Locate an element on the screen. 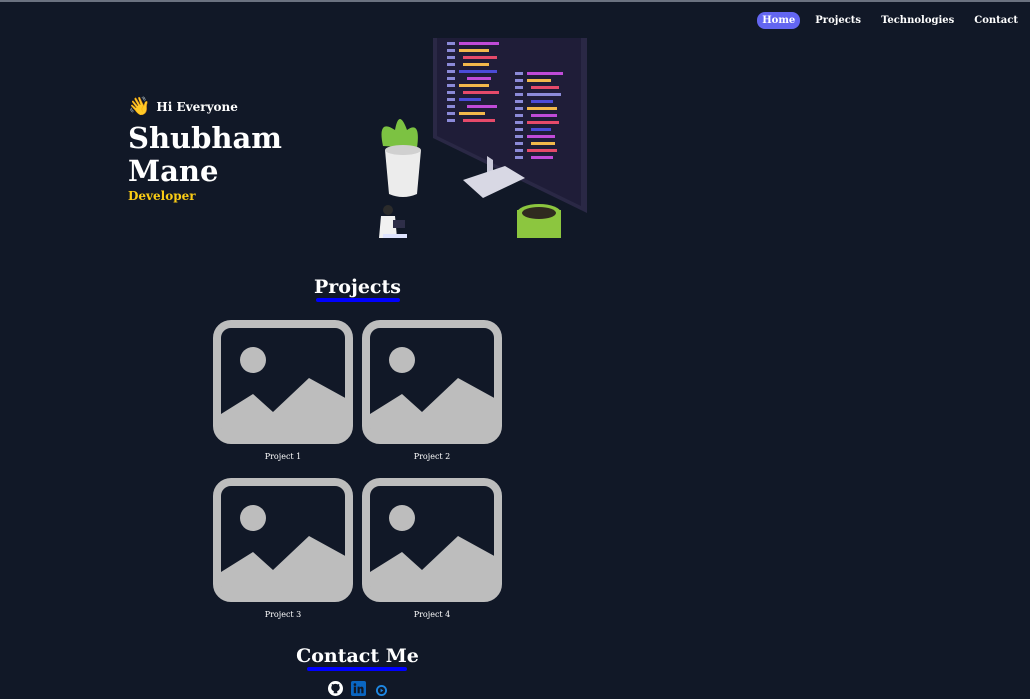 This screenshot has height=699, width=1030. project-caption: Project 3 is located at coordinates (283, 614).